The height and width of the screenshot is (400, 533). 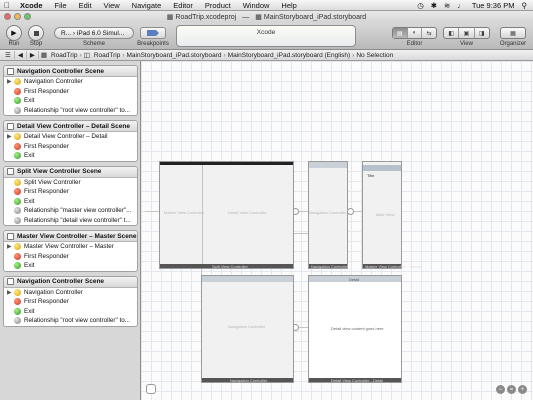 I want to click on scene-header: Master View Controller – Master Scene, so click(x=70, y=236).